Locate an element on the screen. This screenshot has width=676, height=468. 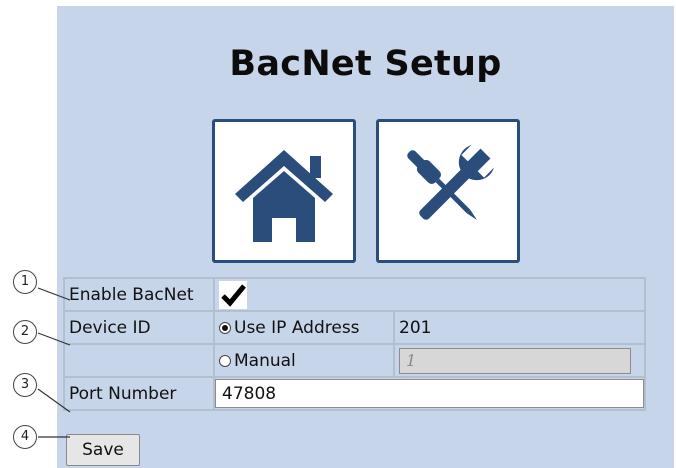
enable-row: Enable BacNet is located at coordinates (354, 294).